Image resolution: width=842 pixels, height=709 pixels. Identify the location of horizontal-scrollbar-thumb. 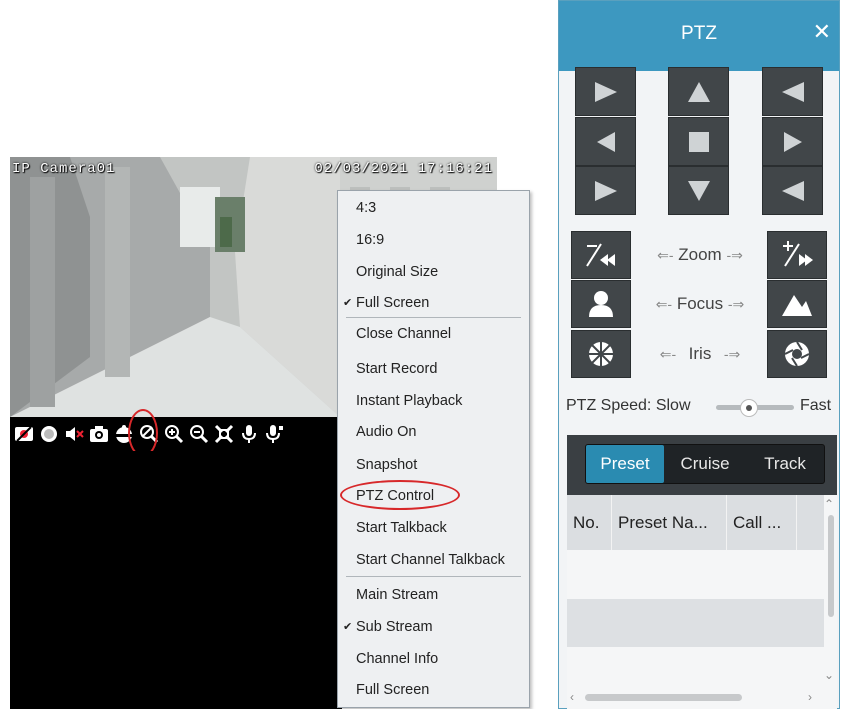
(663, 697).